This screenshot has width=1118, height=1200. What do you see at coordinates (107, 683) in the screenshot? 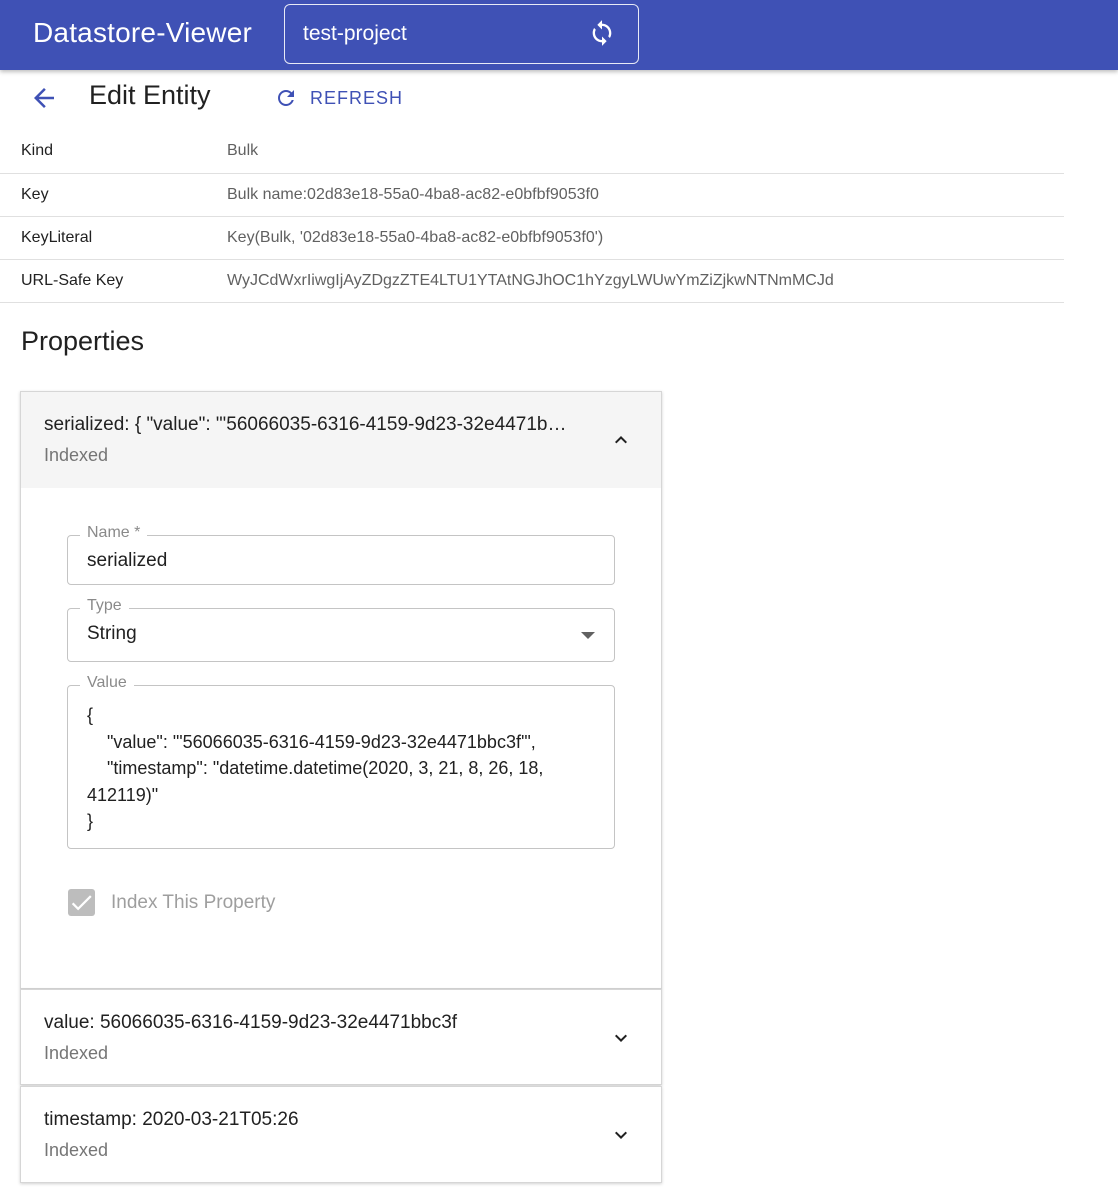
I see `value-field-label: Value` at bounding box center [107, 683].